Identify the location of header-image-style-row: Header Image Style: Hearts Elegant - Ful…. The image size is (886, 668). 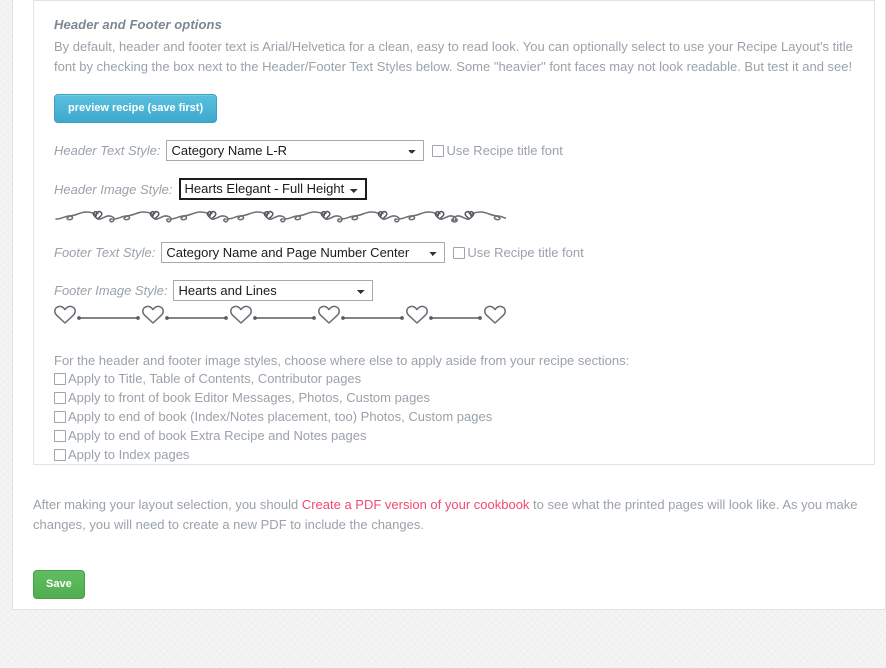
(454, 189).